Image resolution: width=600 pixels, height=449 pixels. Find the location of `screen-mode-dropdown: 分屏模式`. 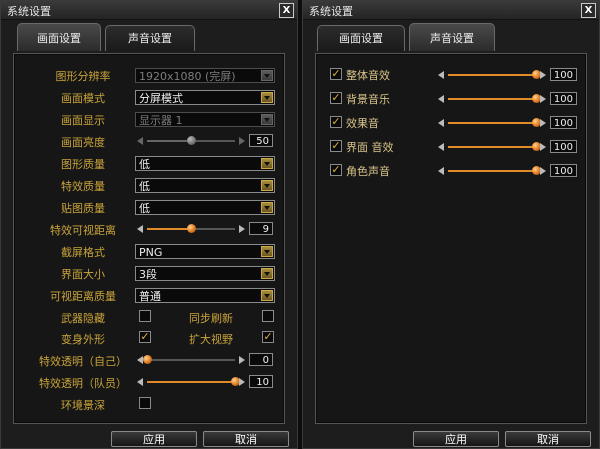

screen-mode-dropdown: 分屏模式 is located at coordinates (205, 97).